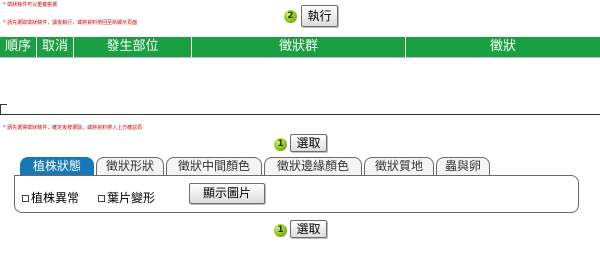 This screenshot has height=255, width=600. I want to click on note-select-instruction: * 請先選擇徵狀條件，確定後按選取，或將資料帶入上方確認頁, so click(73, 128).